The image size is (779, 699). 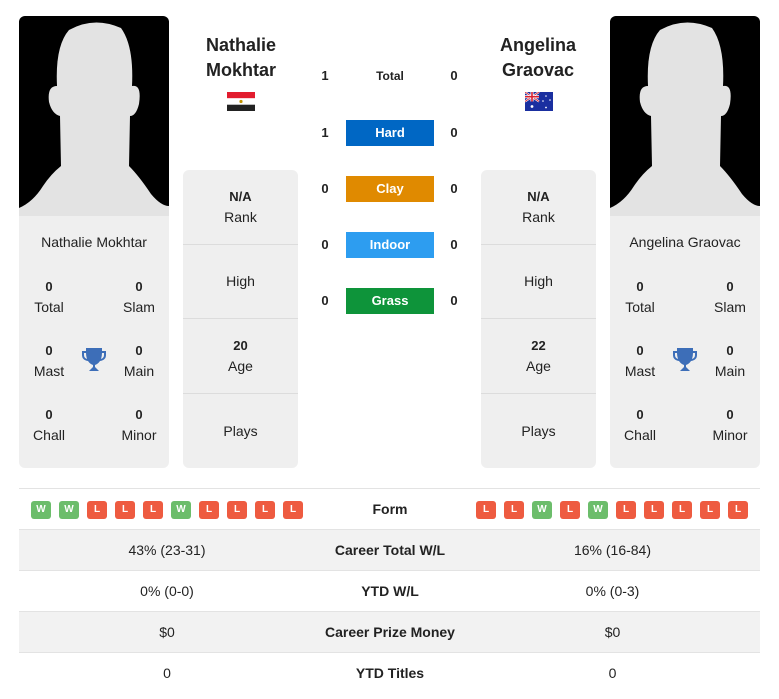 I want to click on career-wl-row: 43% (23-31) Career Total W/L 16% (16-84), so click(x=389, y=550).